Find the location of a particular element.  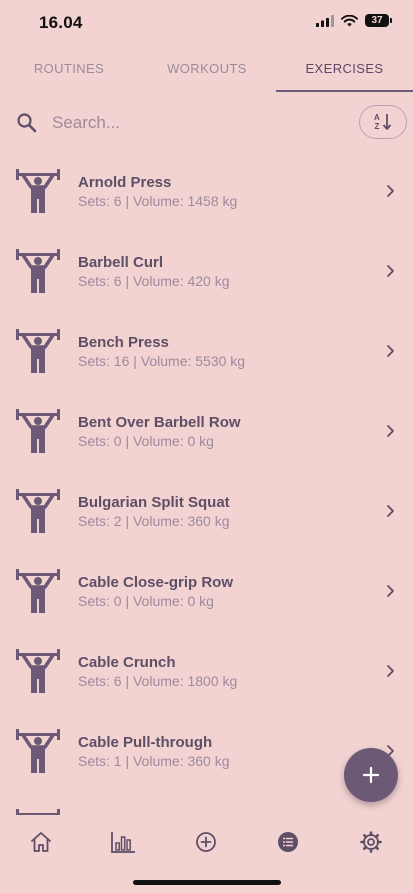

tab-bar: ROUTINES WORKOUTS EXERCISES is located at coordinates (206, 72).